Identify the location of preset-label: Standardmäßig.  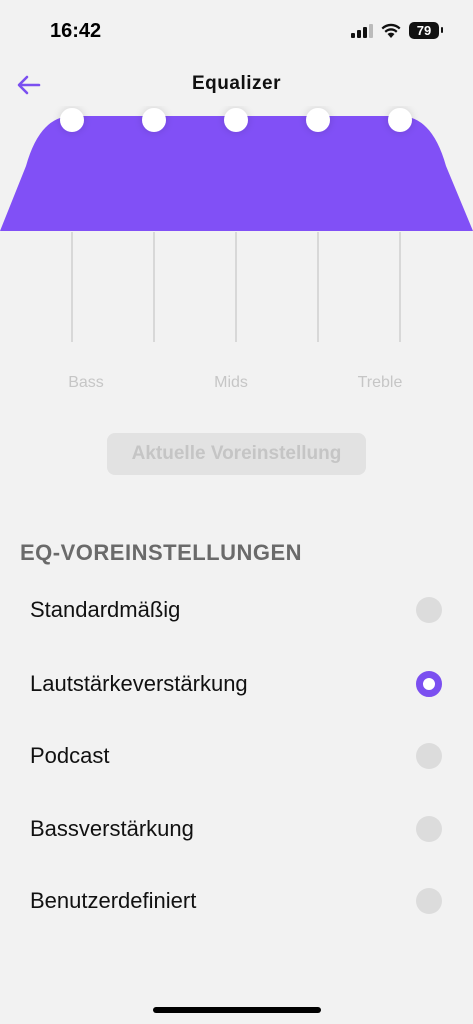
(105, 609).